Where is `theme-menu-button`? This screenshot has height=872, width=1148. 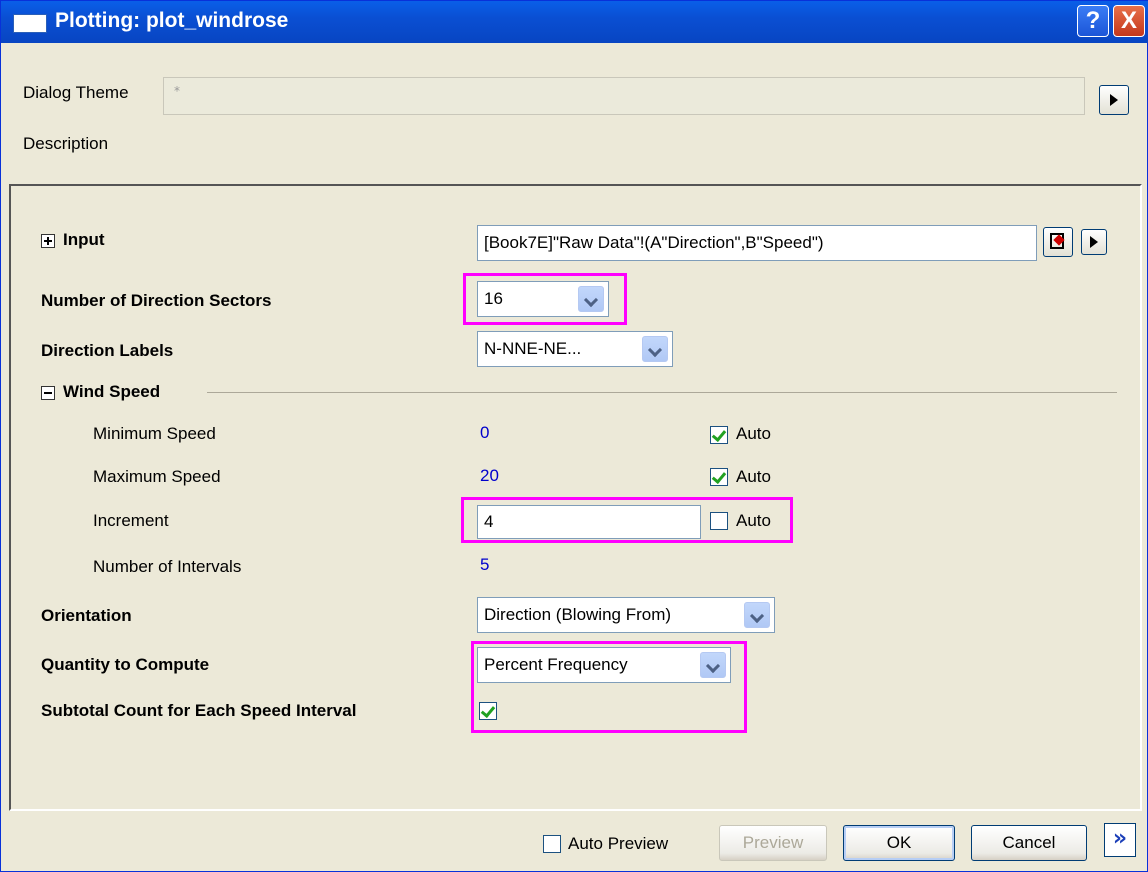
theme-menu-button is located at coordinates (1114, 100).